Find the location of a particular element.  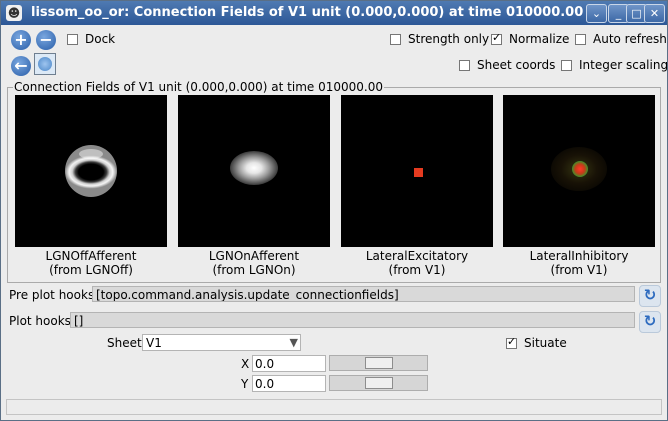

auto-refresh-checkbox: Auto refresh is located at coordinates (621, 39).